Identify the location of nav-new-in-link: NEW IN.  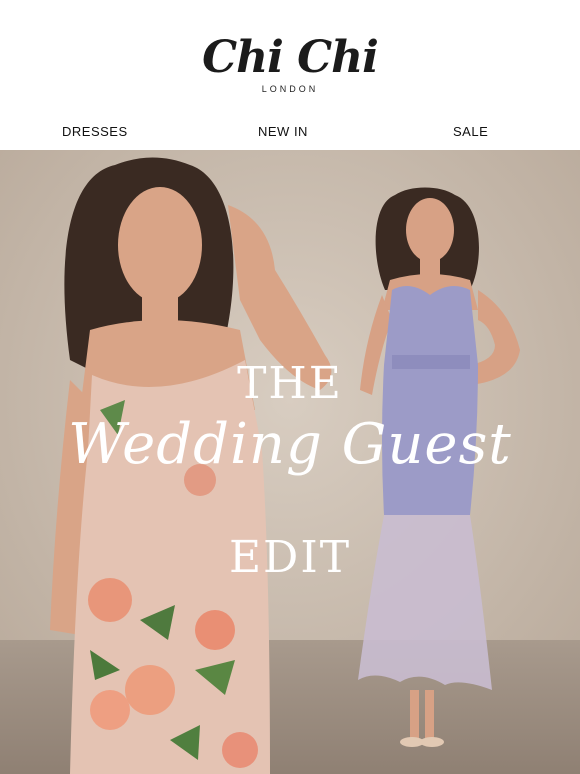
(283, 131).